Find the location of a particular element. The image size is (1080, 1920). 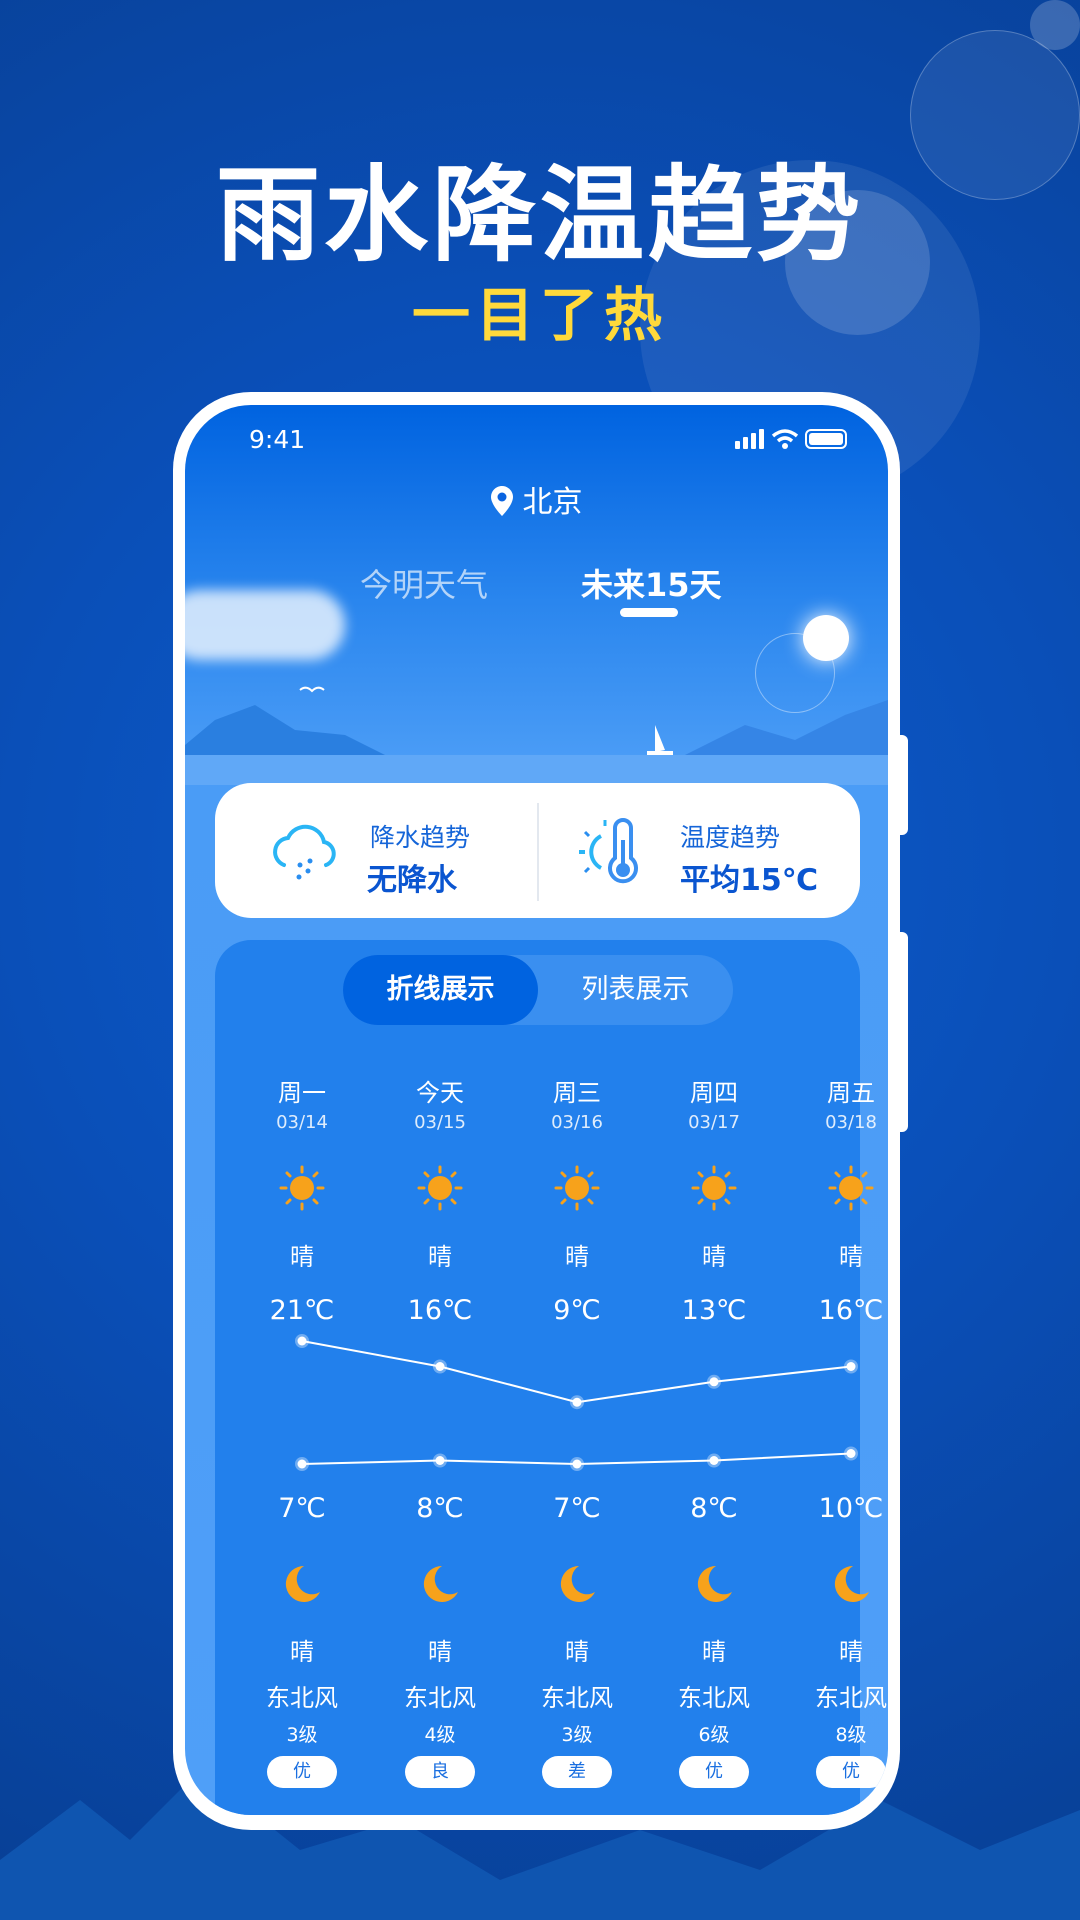

location: 北京 is located at coordinates (536, 499).